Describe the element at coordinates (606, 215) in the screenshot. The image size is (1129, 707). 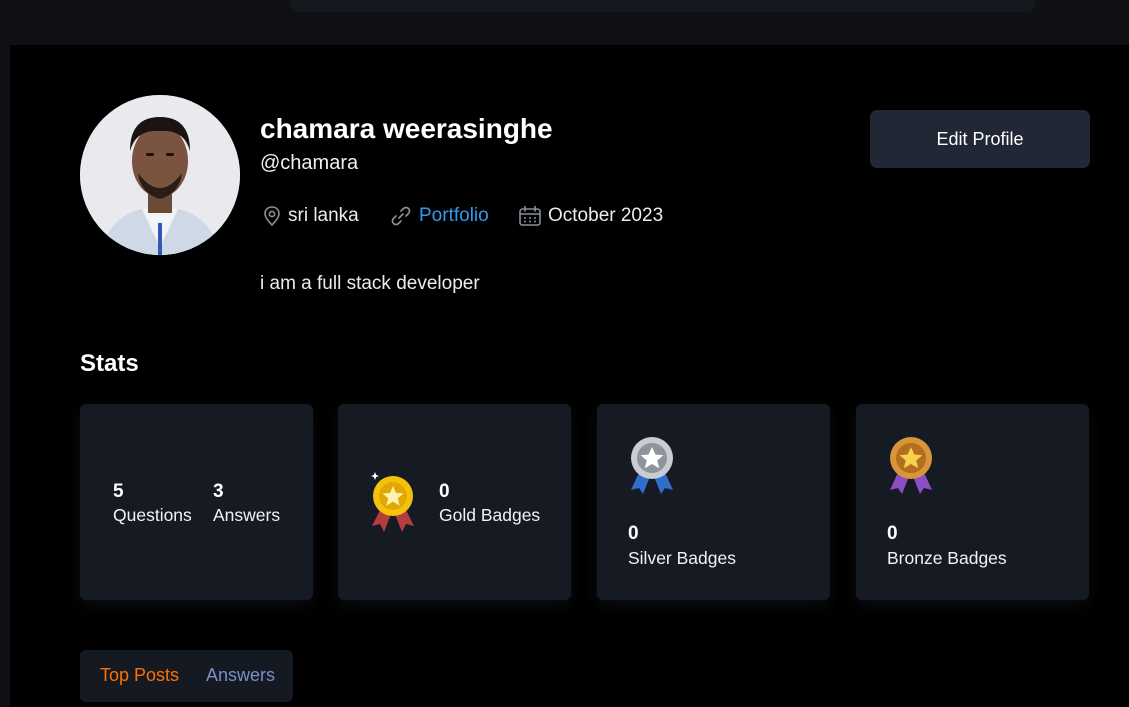
I see `joined-date-text: October 2023` at that location.